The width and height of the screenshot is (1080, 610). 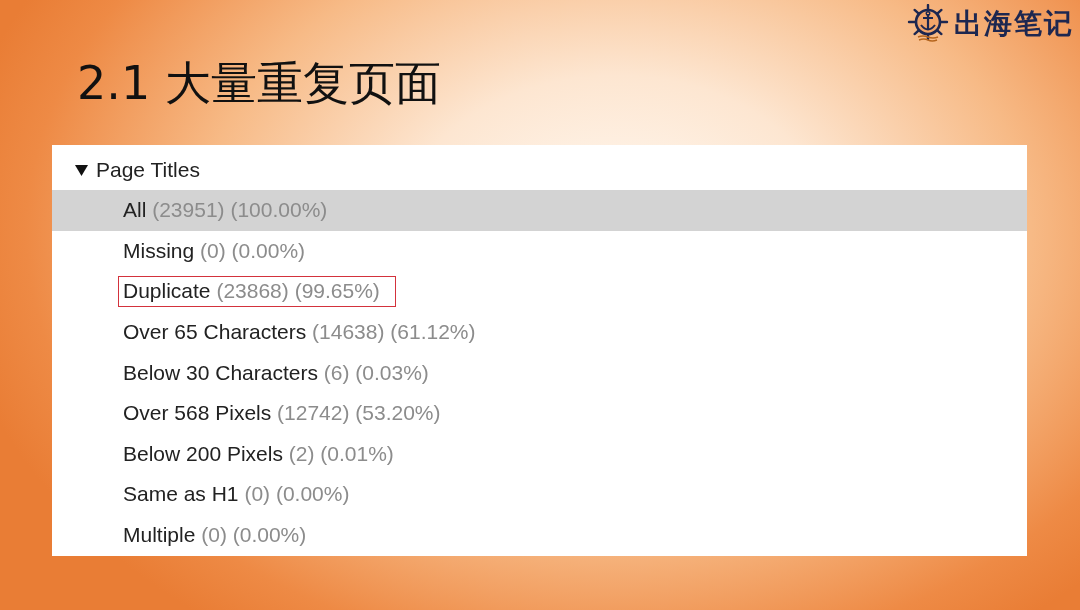 I want to click on tree-item: Below 30 Characters (6) (0.03%), so click(x=539, y=372).